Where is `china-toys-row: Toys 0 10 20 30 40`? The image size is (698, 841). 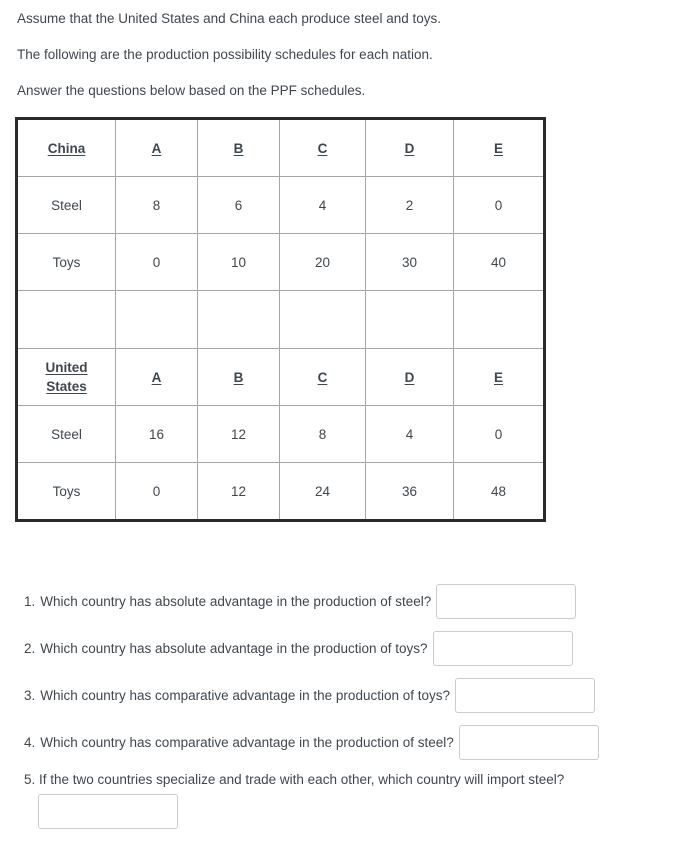
china-toys-row: Toys 0 10 20 30 40 is located at coordinates (280, 262).